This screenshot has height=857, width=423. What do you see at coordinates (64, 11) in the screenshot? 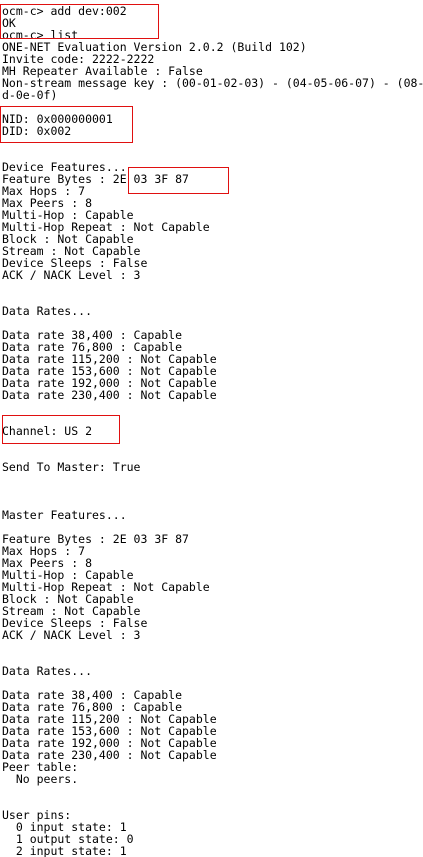
I see `console-line: ocm-c> add dev:002` at bounding box center [64, 11].